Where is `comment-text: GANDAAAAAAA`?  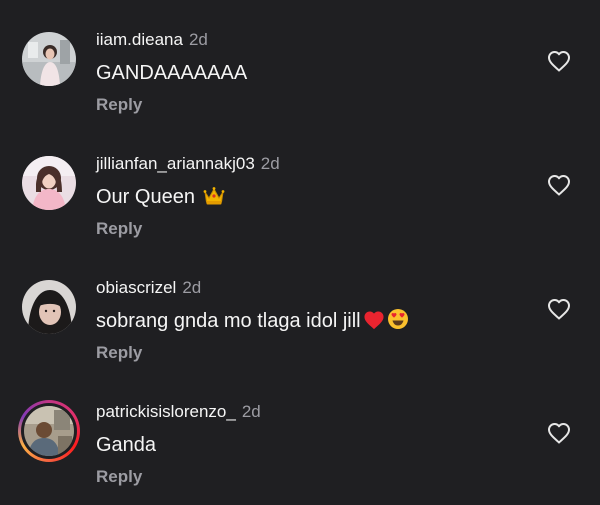 comment-text: GANDAAAAAAA is located at coordinates (171, 73).